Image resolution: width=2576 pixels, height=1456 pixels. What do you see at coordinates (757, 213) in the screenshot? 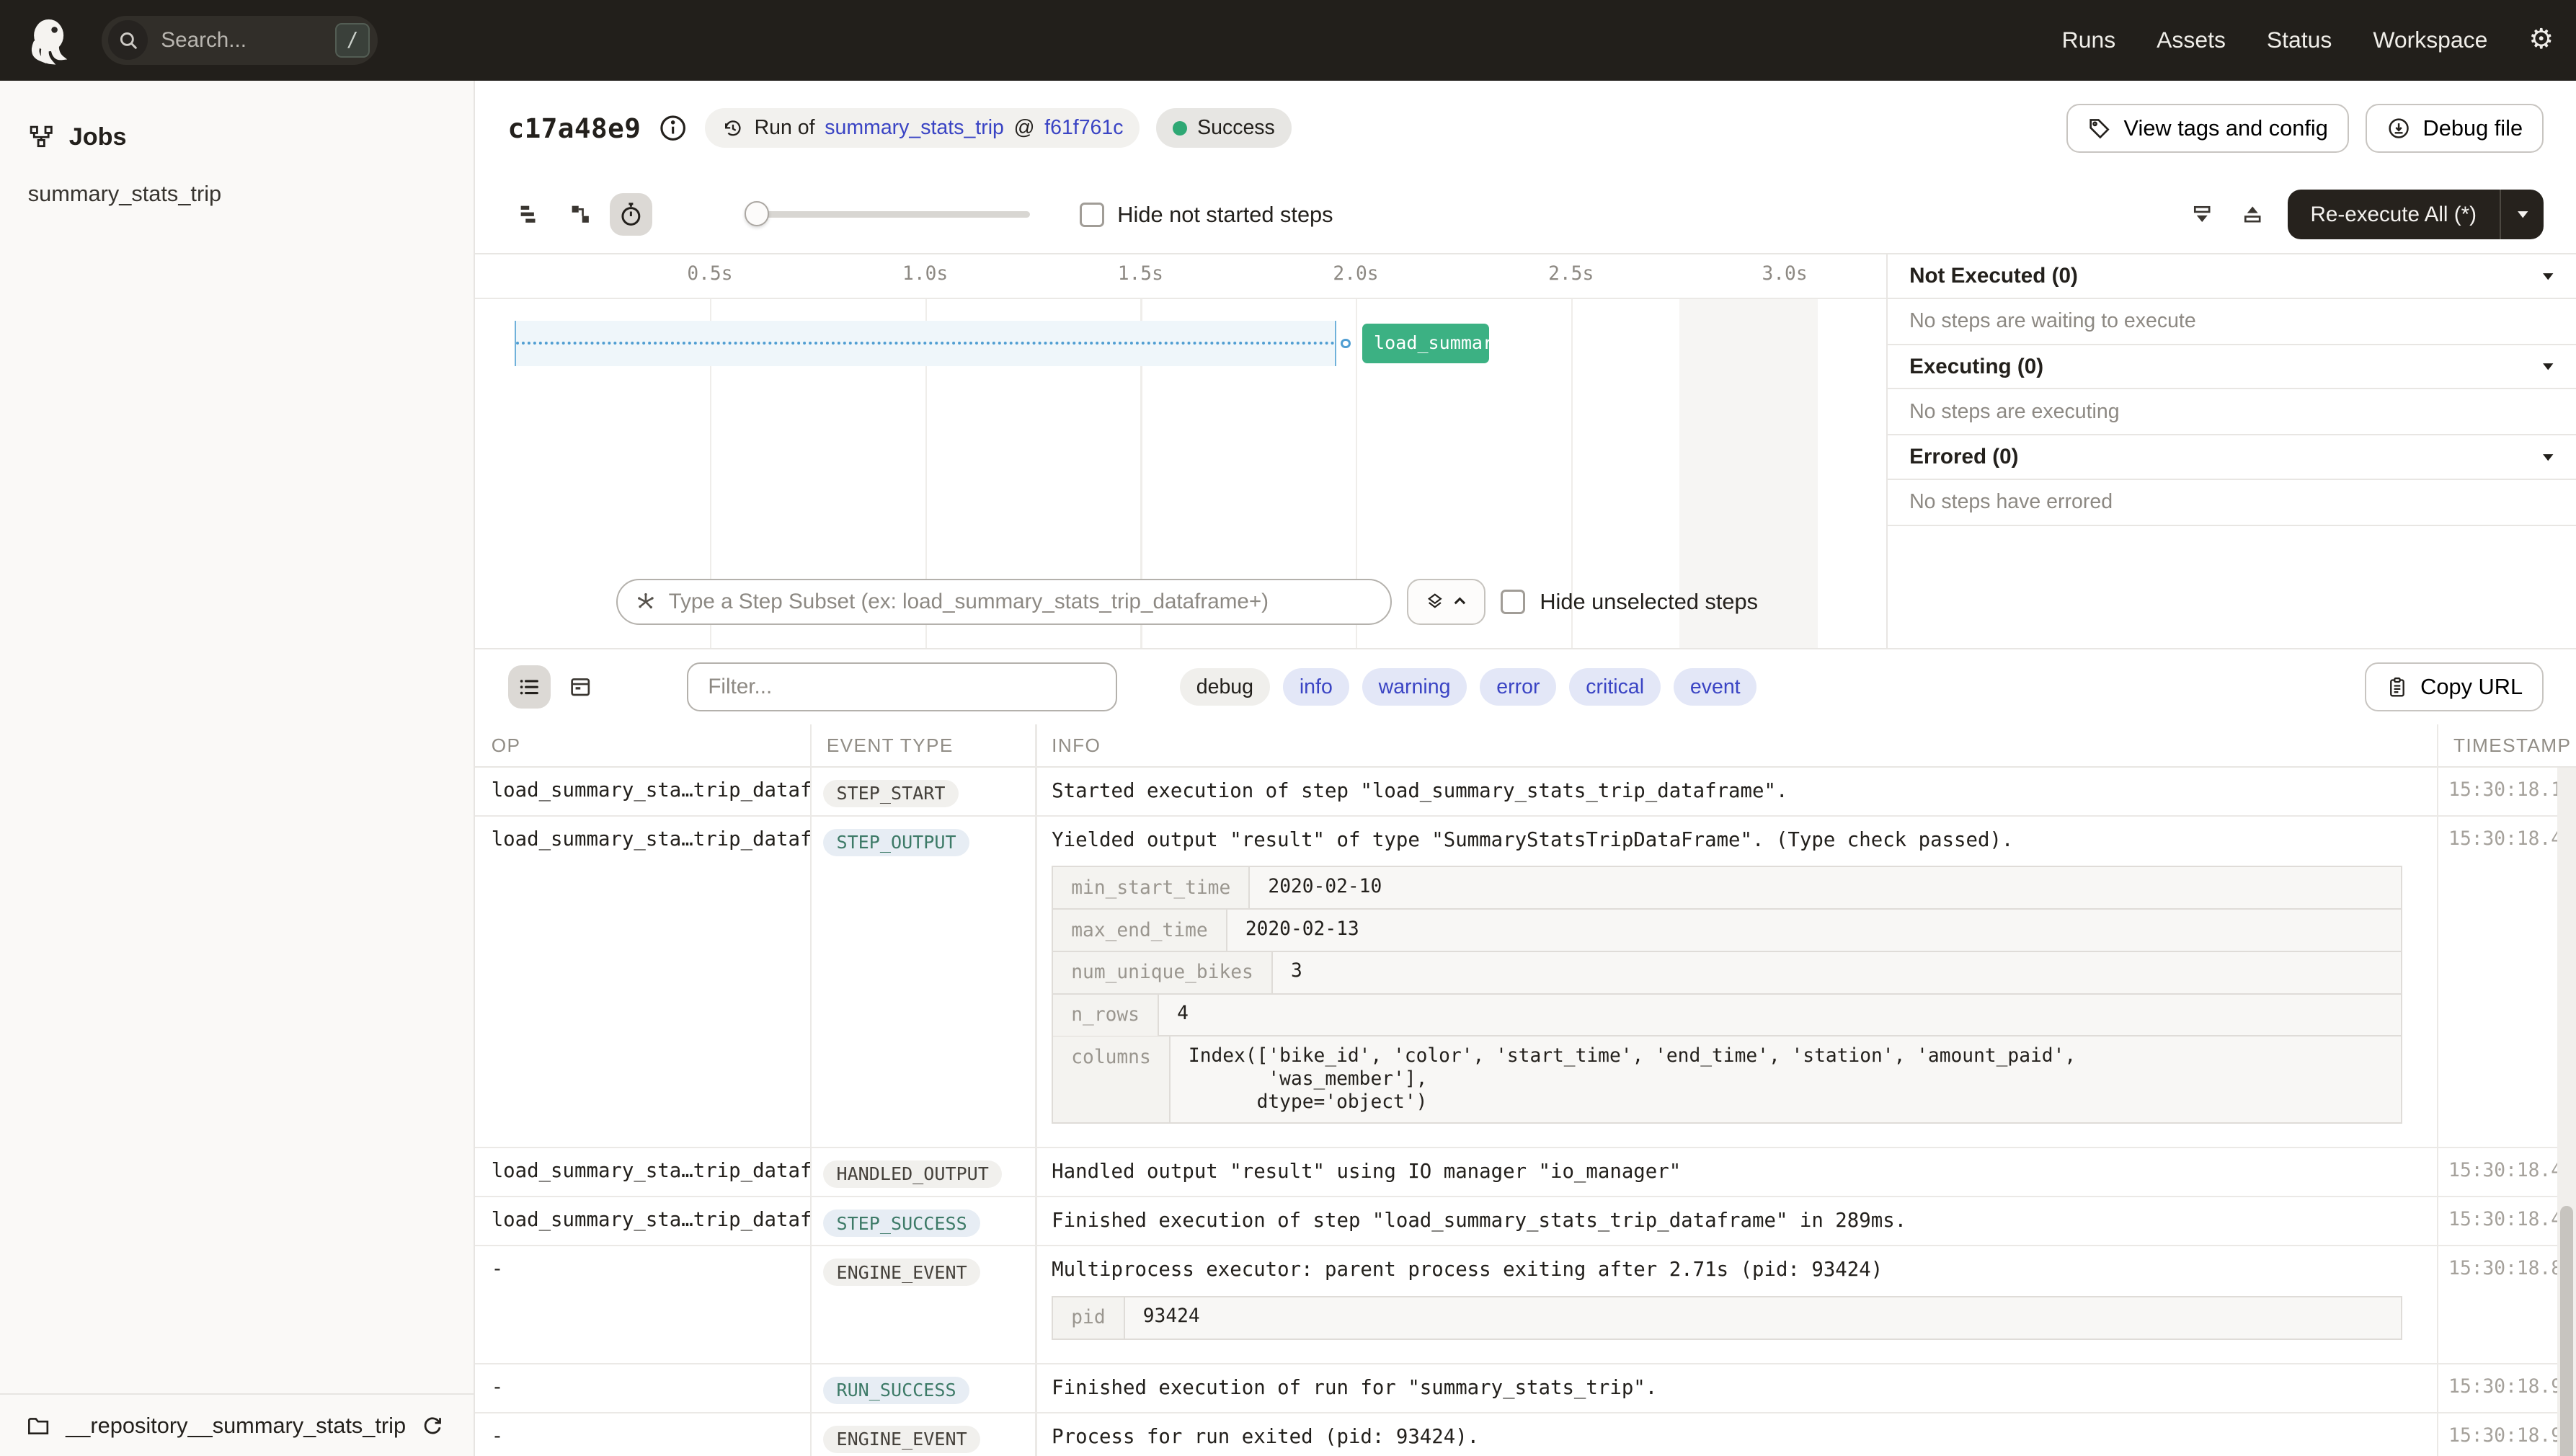
I see `slider-knob` at bounding box center [757, 213].